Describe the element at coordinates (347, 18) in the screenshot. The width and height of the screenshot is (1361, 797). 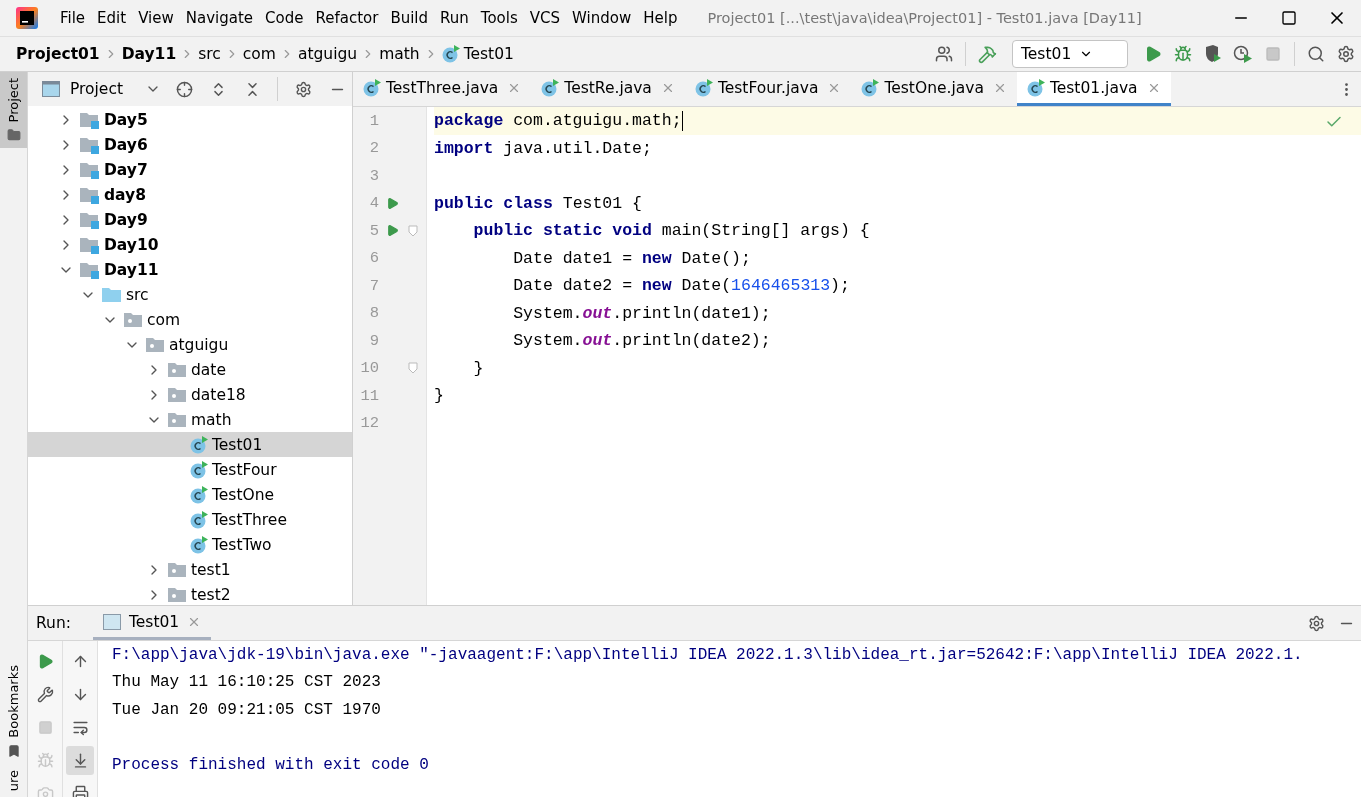
I see `menu-item: Refactor` at that location.